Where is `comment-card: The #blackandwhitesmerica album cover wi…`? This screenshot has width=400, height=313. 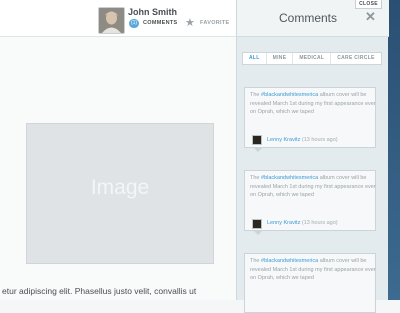
comment-card: The #blackandwhitesmerica album cover wi… is located at coordinates (310, 283).